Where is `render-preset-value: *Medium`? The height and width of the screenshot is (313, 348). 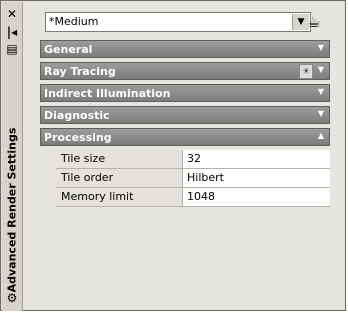
render-preset-value: *Medium is located at coordinates (74, 21).